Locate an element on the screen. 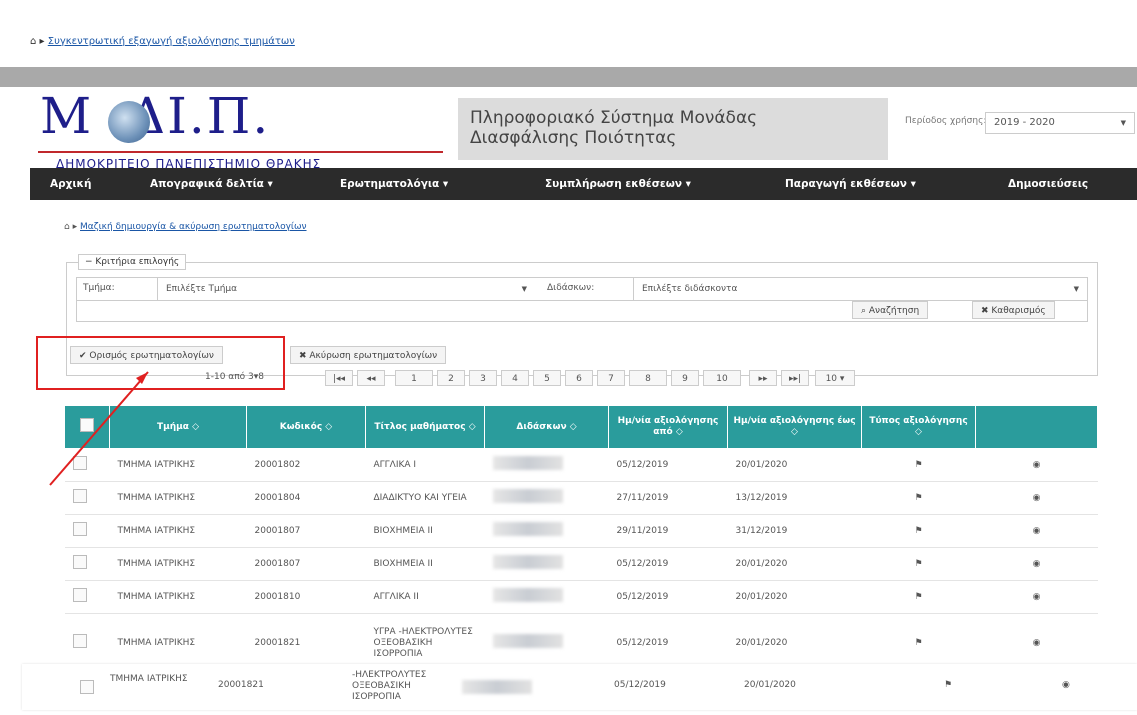 This screenshot has height=715, width=1137. cell-title: ΔΙΑΔΙΚΤΥΟ ΚΑΙ ΥΓΕΙΑ is located at coordinates (425, 498).